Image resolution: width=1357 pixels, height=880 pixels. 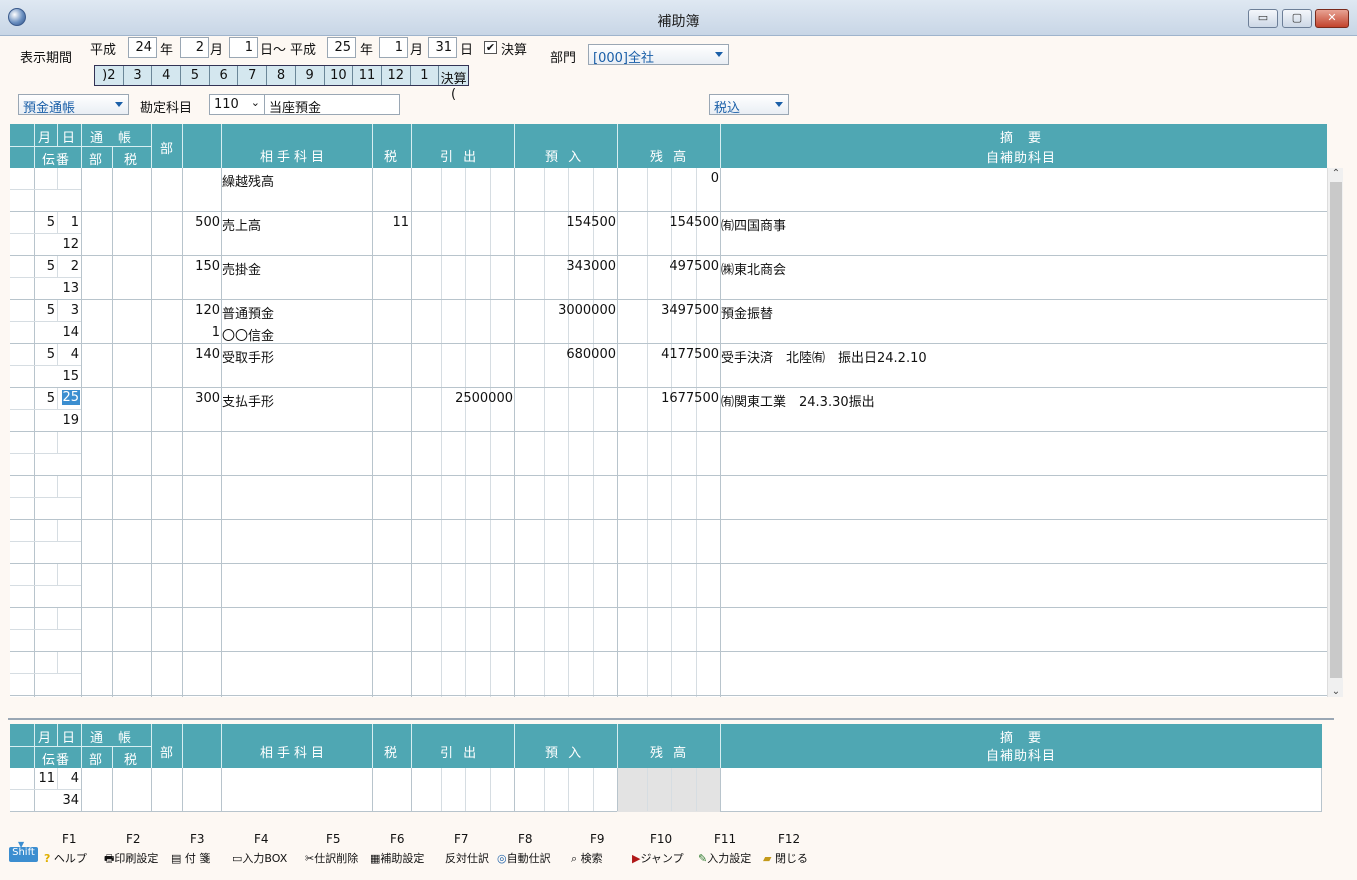 What do you see at coordinates (393, 47) in the screenshot?
I see `month-to-field: 1` at bounding box center [393, 47].